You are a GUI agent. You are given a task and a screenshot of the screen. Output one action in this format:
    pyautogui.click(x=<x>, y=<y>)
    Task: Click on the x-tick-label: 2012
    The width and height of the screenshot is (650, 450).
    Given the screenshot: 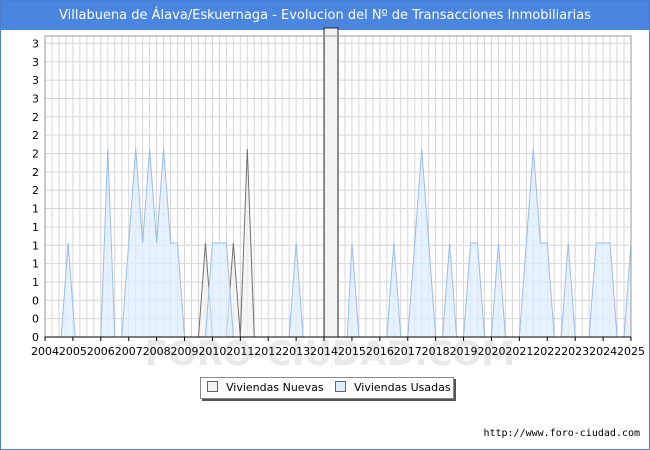 What is the action you would take?
    pyautogui.click(x=268, y=351)
    